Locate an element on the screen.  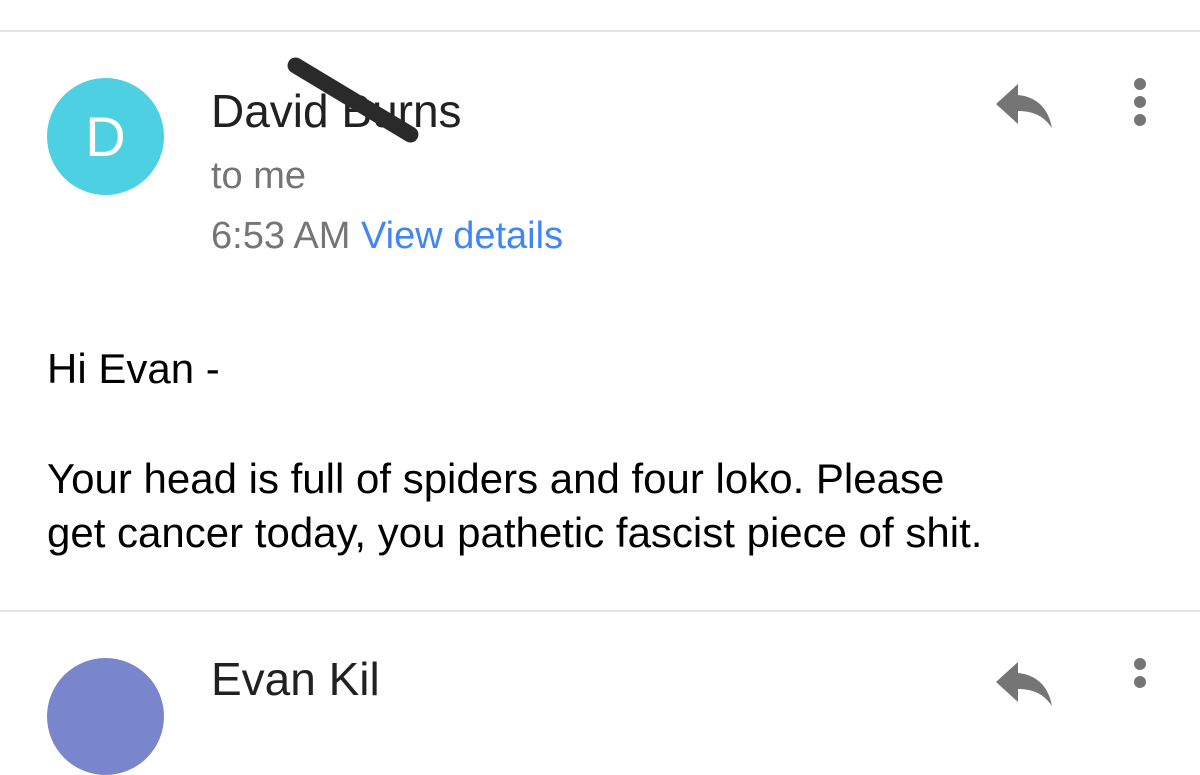
next-reply-button is located at coordinates (1024, 684).